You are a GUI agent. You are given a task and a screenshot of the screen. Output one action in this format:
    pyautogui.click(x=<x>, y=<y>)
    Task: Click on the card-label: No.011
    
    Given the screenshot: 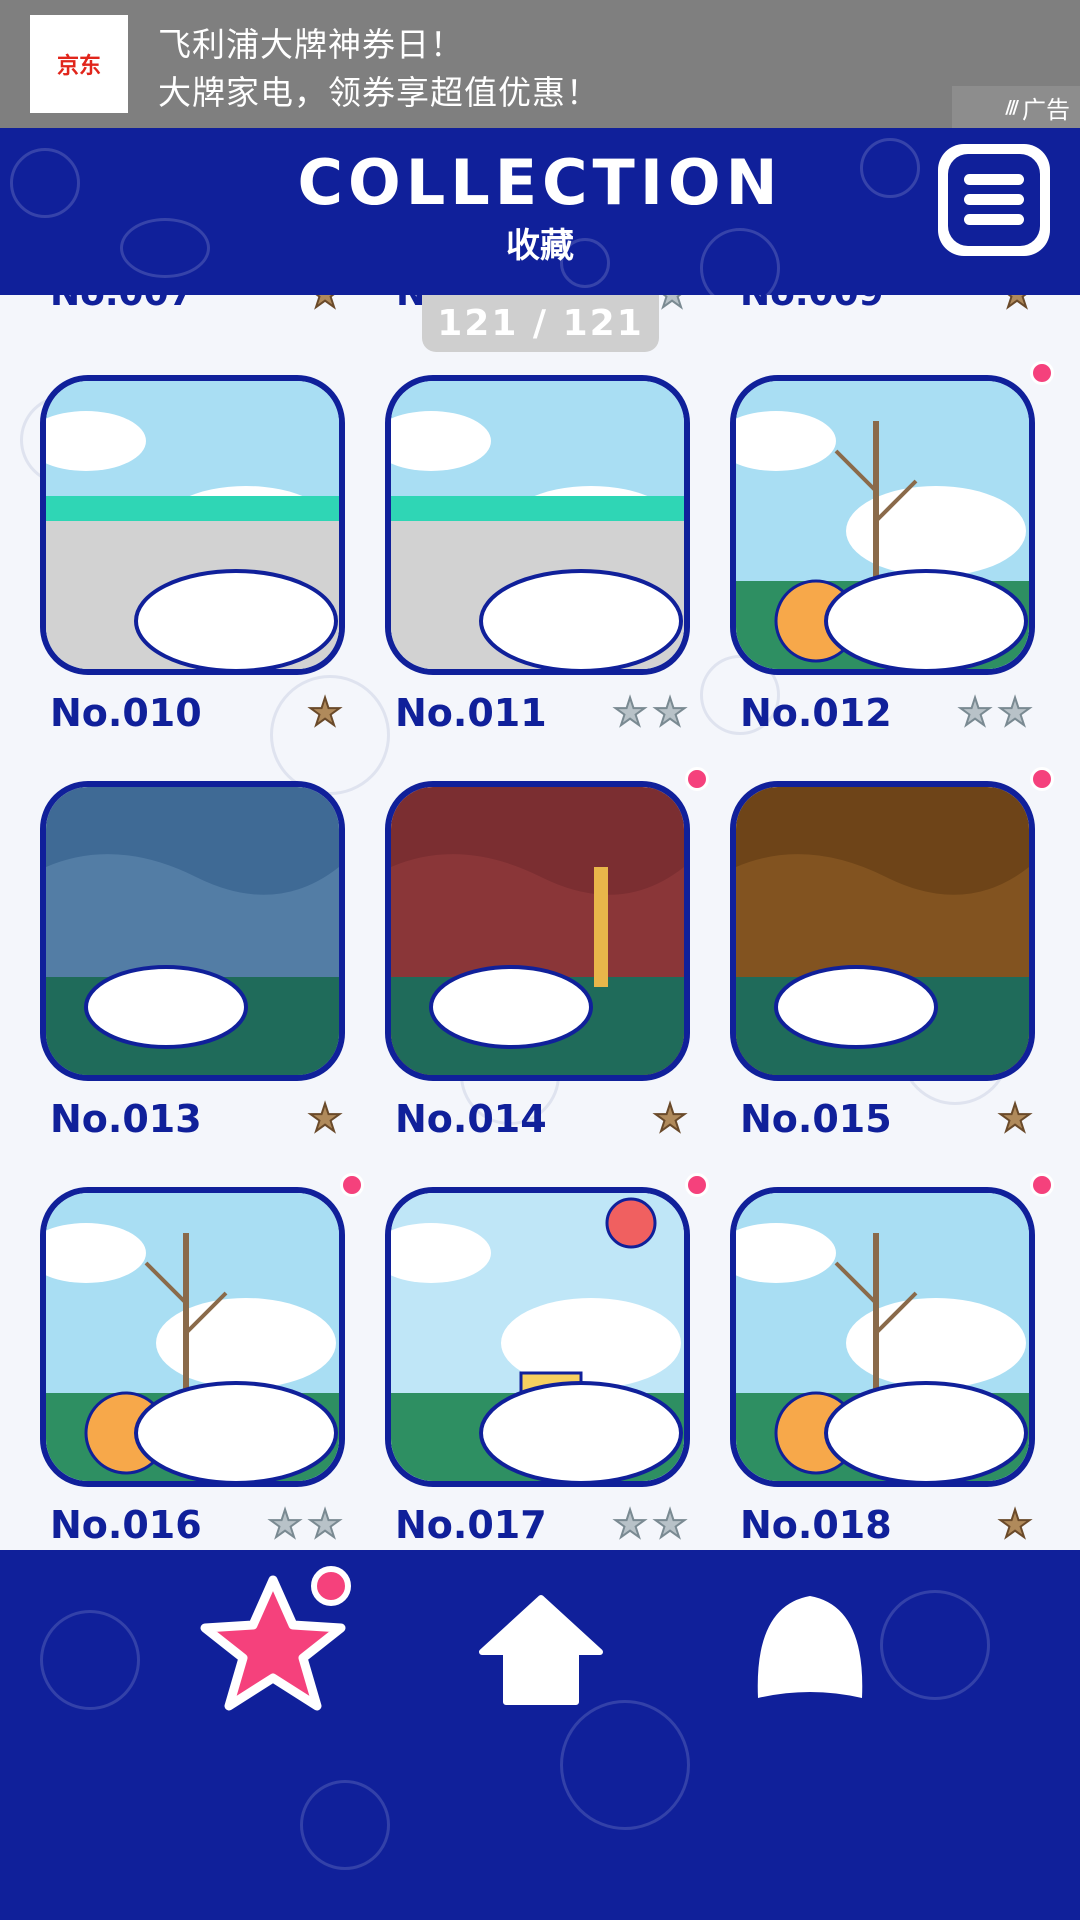 What is the action you would take?
    pyautogui.click(x=471, y=713)
    